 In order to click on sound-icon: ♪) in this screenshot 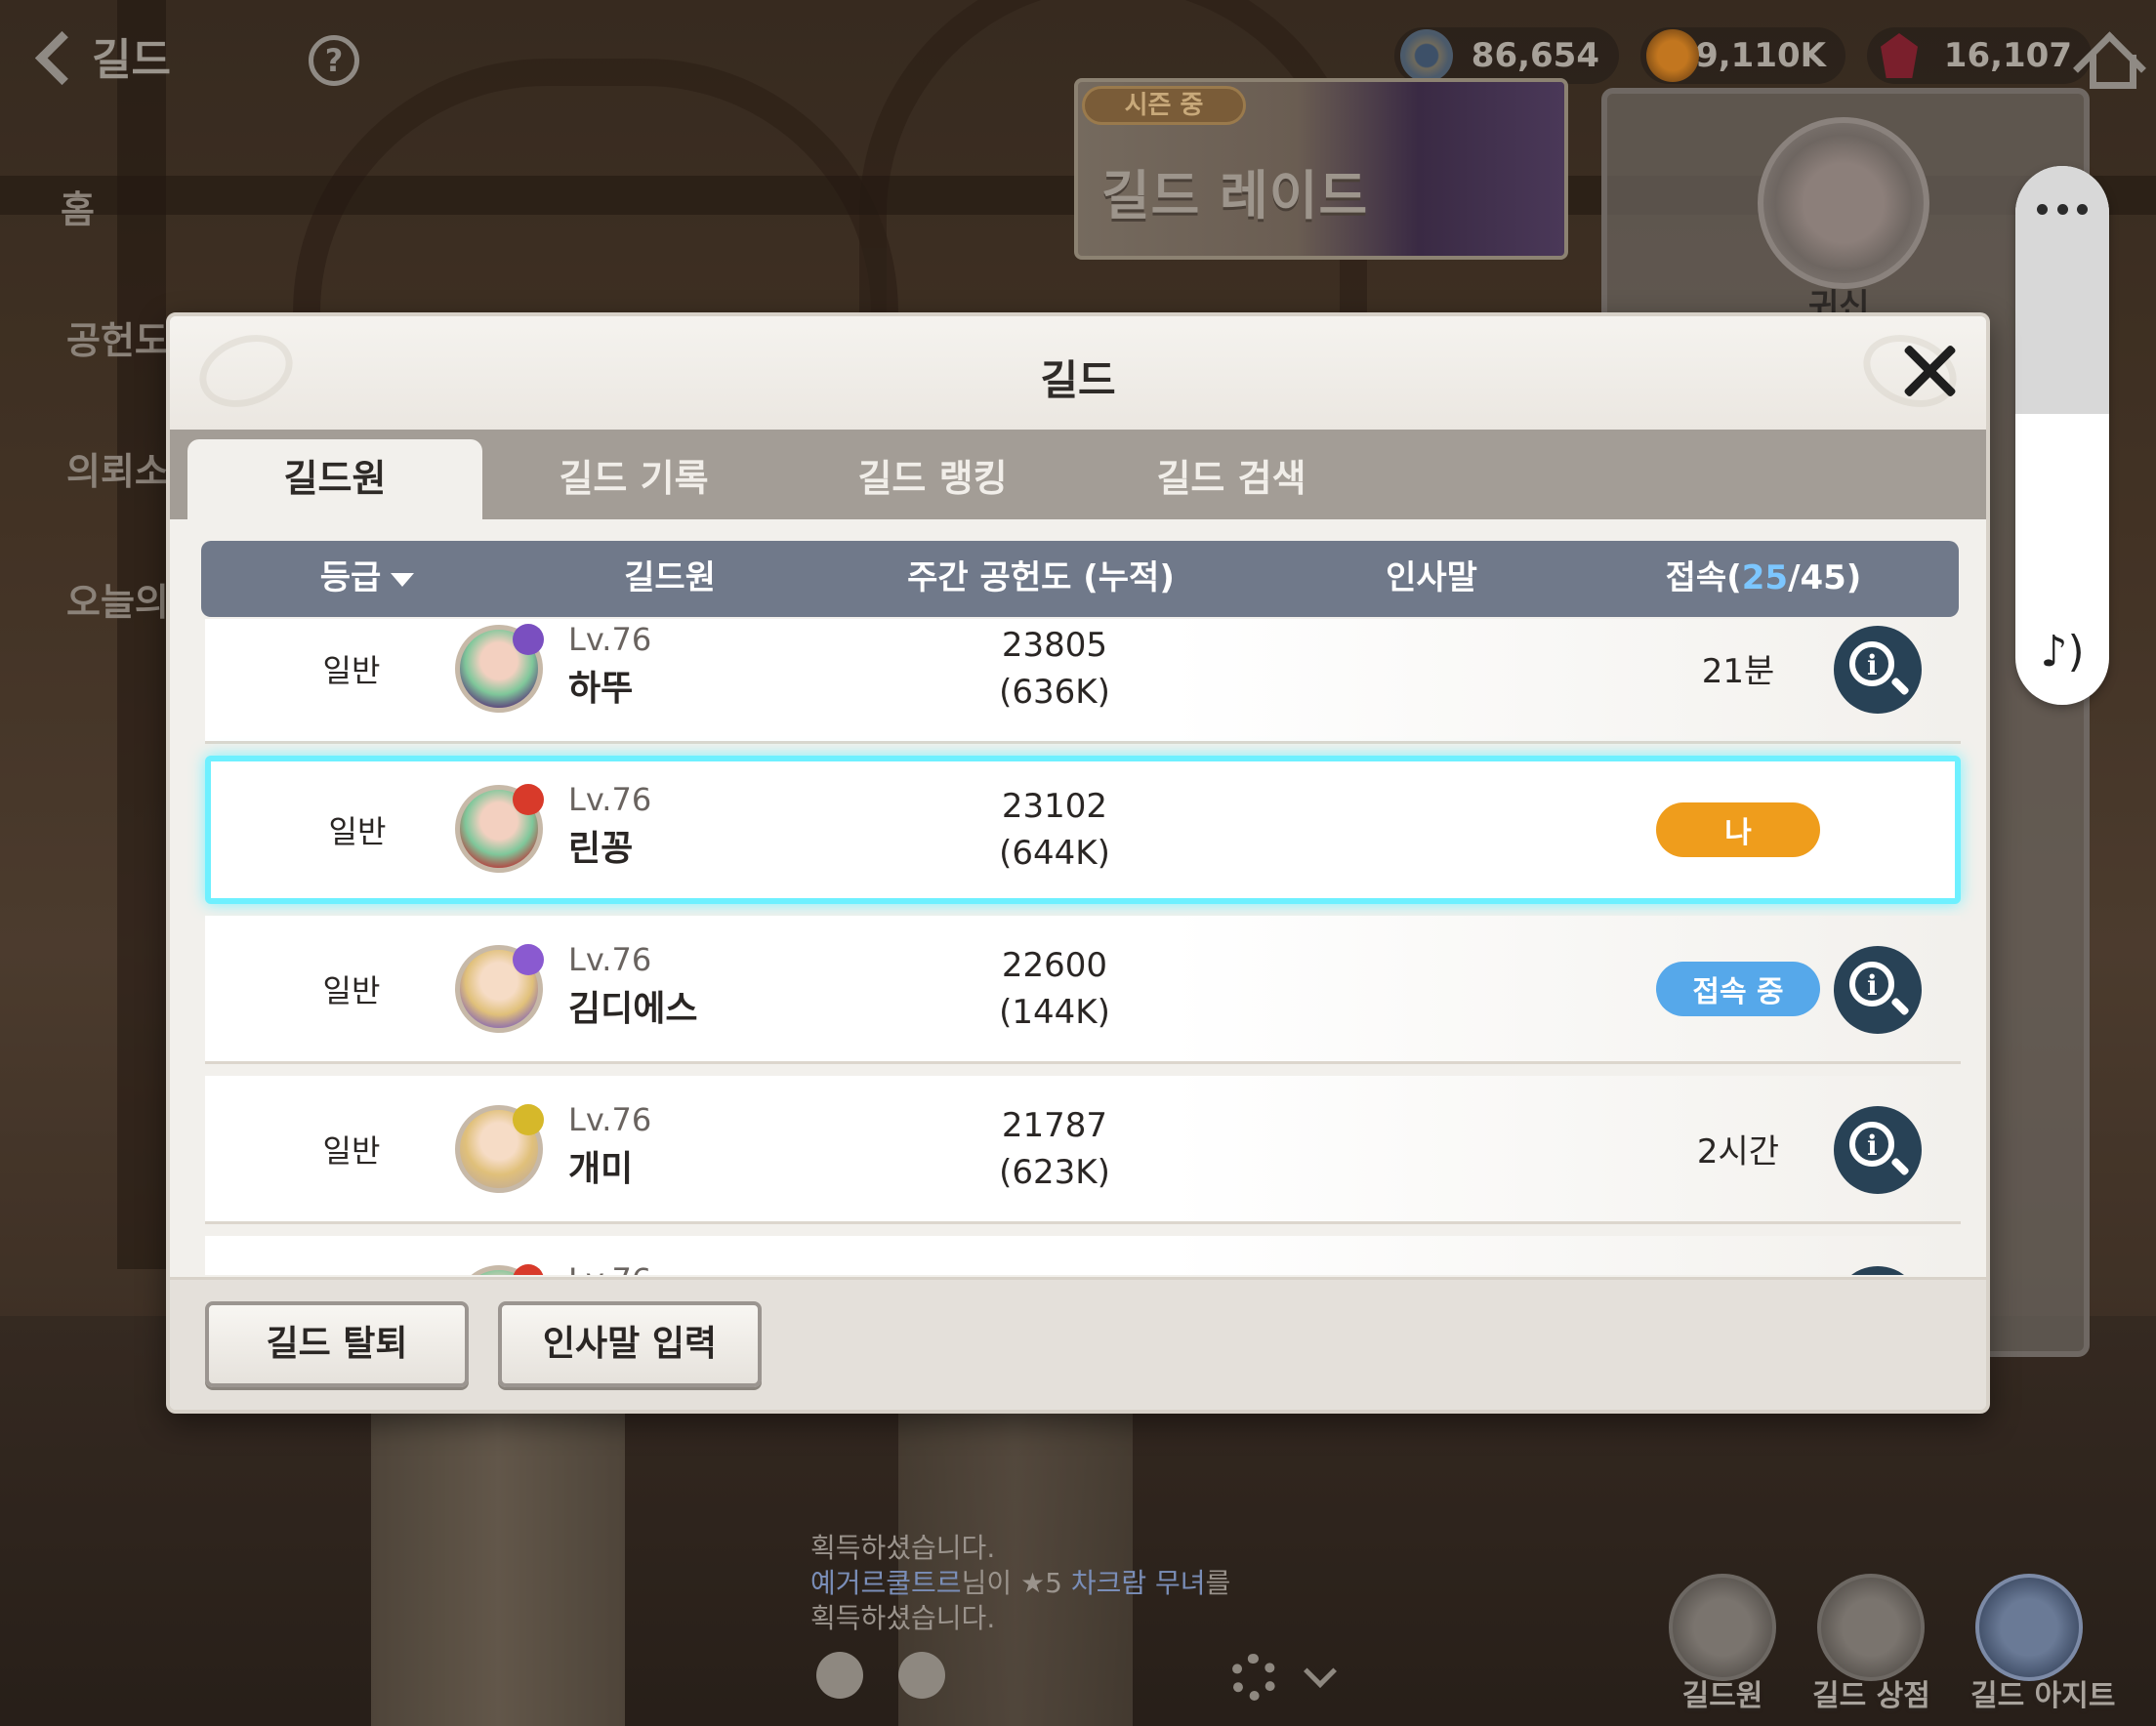, I will do `click(2063, 652)`.